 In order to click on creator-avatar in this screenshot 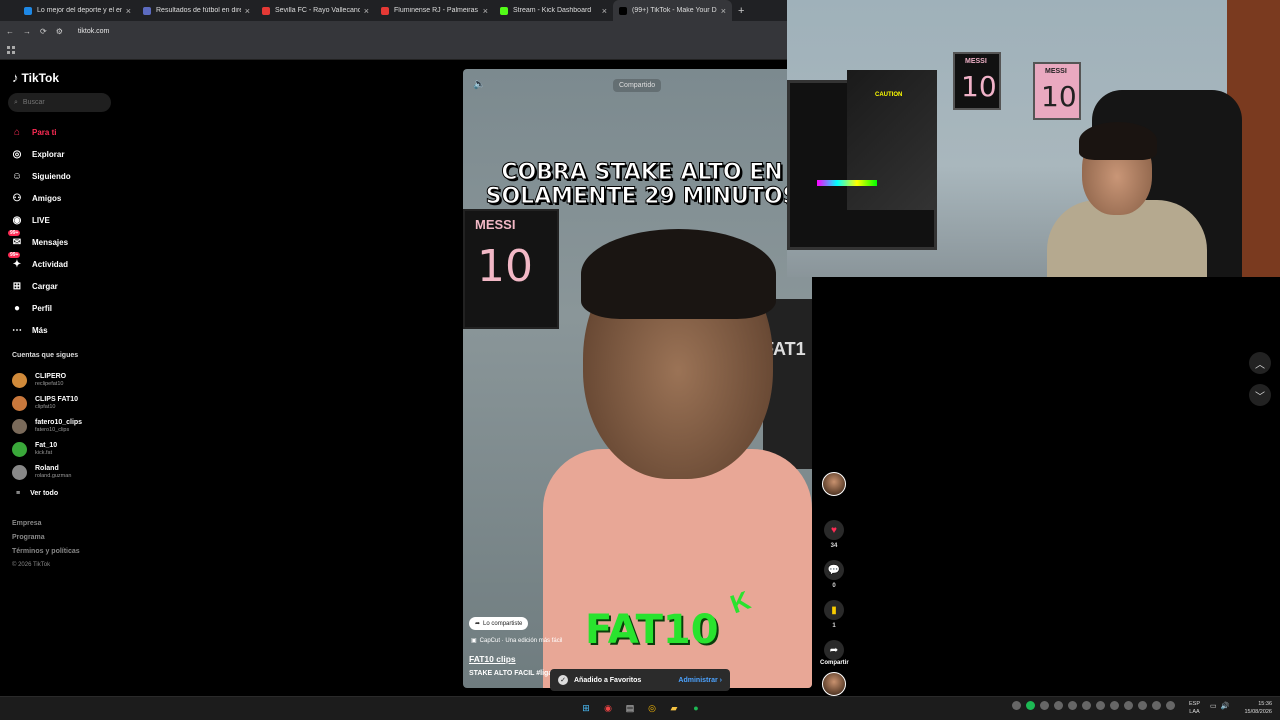, I will do `click(834, 484)`.